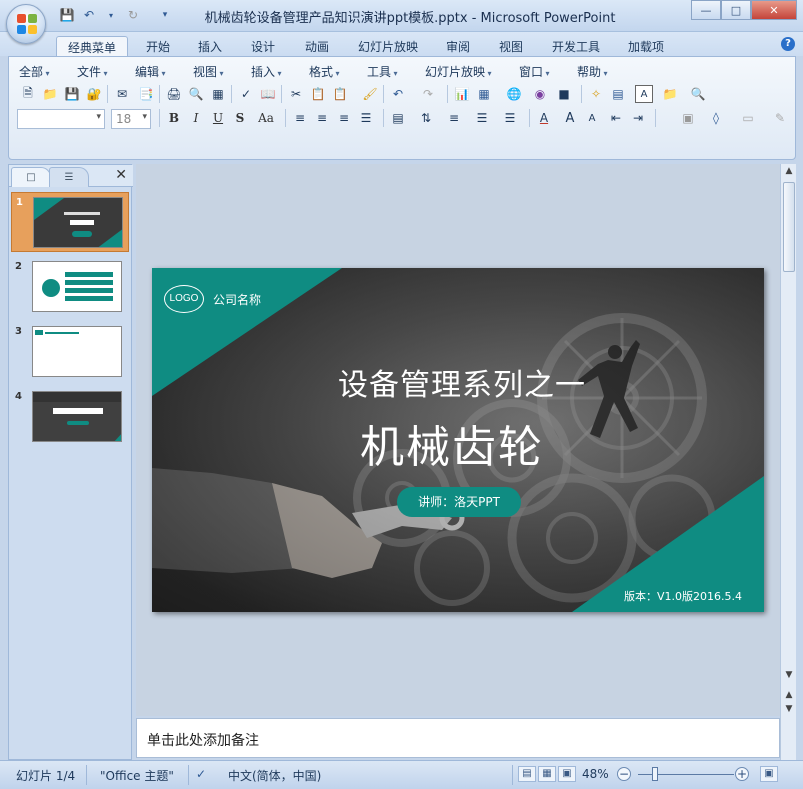 The height and width of the screenshot is (789, 803). Describe the element at coordinates (398, 118) in the screenshot. I see `columns-icon: ▤` at that location.